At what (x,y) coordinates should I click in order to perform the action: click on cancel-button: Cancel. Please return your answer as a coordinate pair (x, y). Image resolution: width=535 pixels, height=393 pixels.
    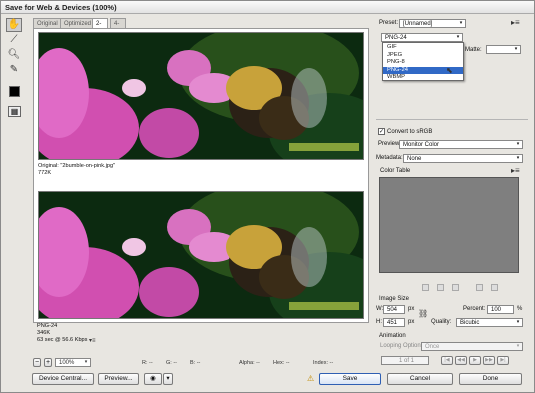
    Looking at the image, I should click on (420, 379).